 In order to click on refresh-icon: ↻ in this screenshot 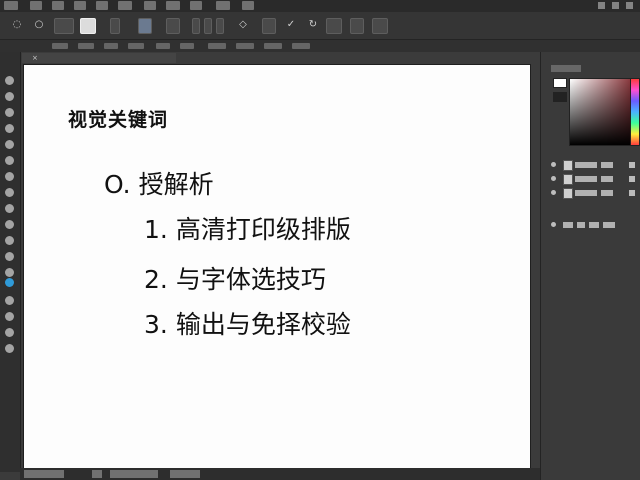, I will do `click(313, 25)`.